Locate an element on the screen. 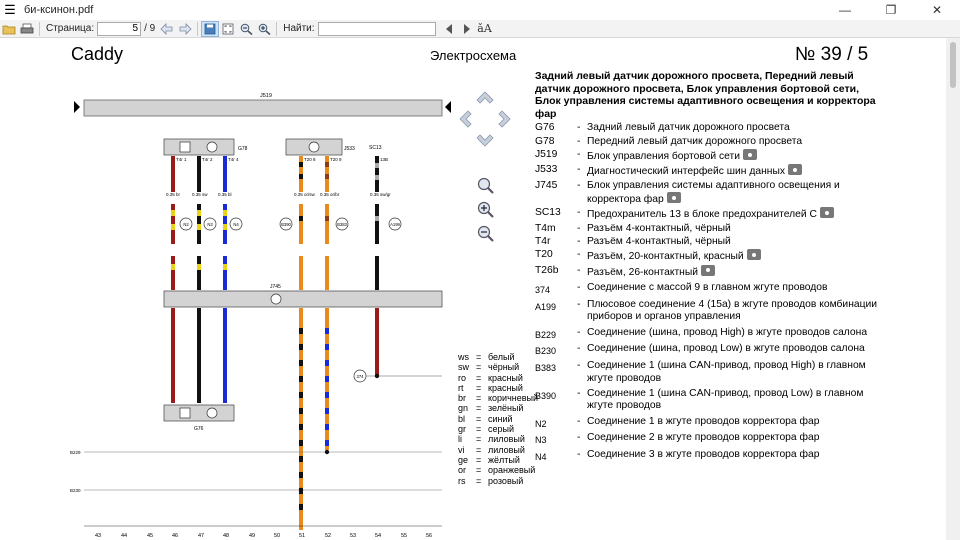 Image resolution: width=960 pixels, height=540 pixels. pan-down-icon is located at coordinates (485, 141).